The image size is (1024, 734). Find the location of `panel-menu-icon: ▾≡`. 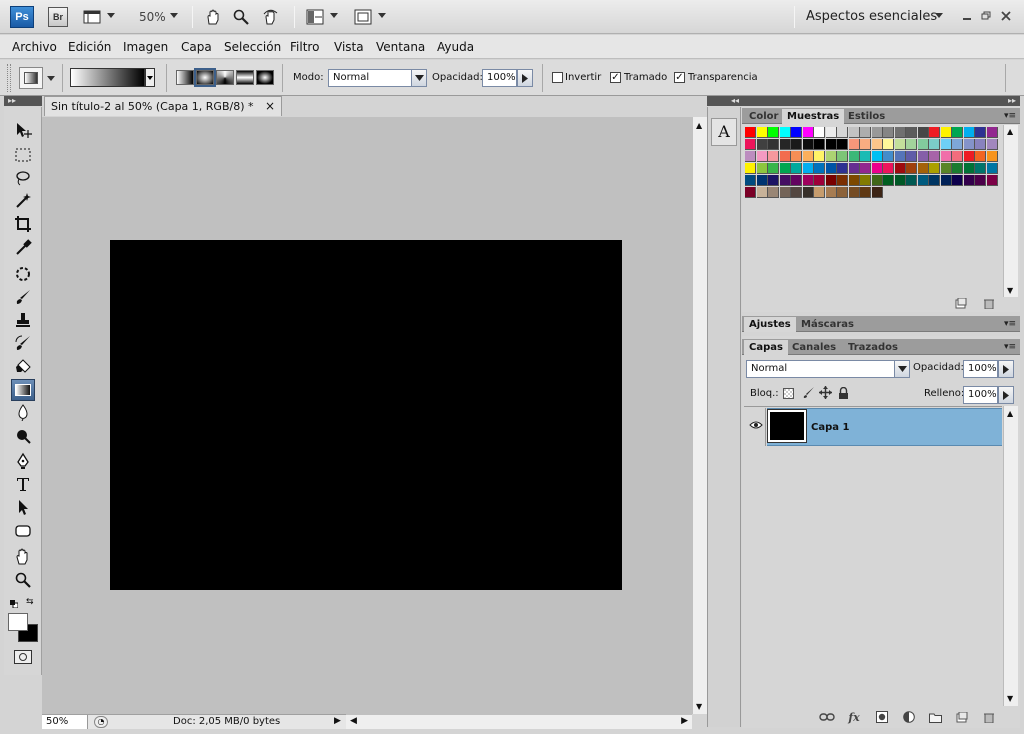

panel-menu-icon: ▾≡ is located at coordinates (1009, 324).